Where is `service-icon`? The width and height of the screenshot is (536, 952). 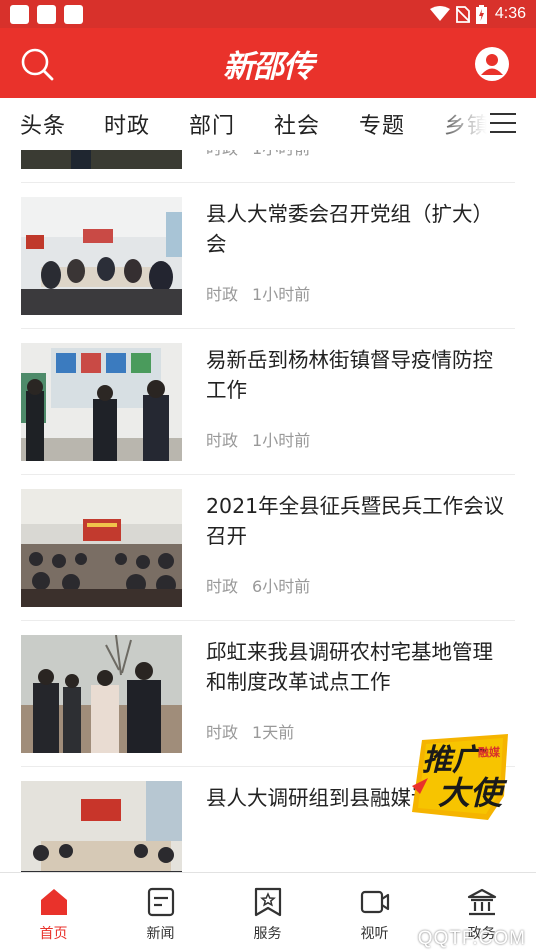 service-icon is located at coordinates (268, 902).